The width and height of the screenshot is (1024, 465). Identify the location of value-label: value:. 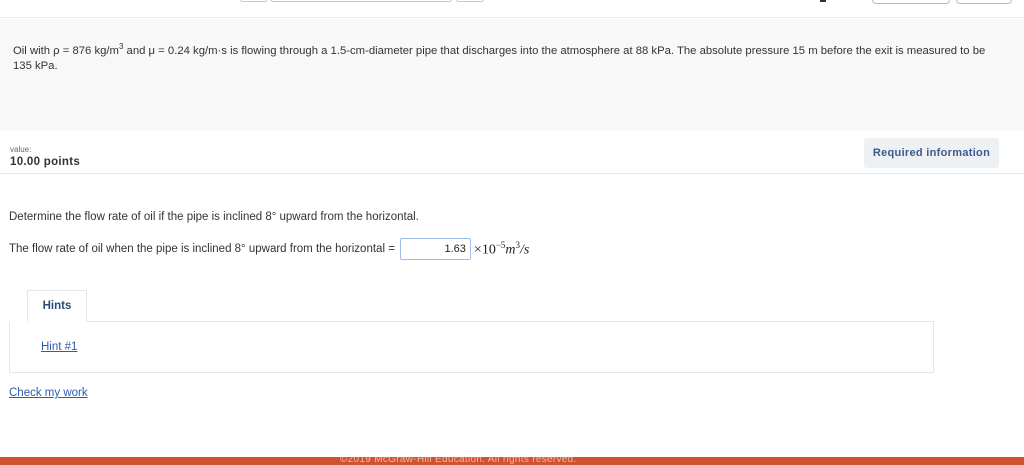
(21, 149).